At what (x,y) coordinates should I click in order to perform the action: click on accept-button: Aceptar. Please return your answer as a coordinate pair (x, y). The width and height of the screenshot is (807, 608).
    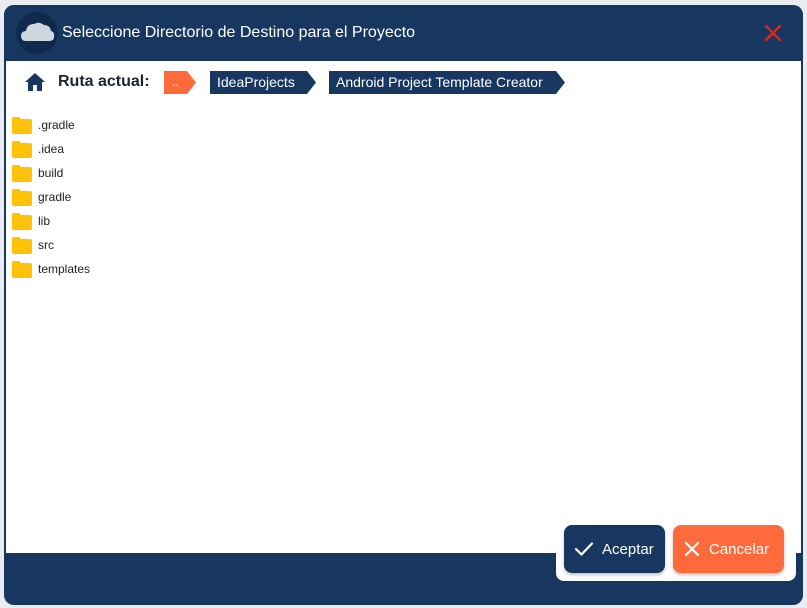
    Looking at the image, I should click on (614, 549).